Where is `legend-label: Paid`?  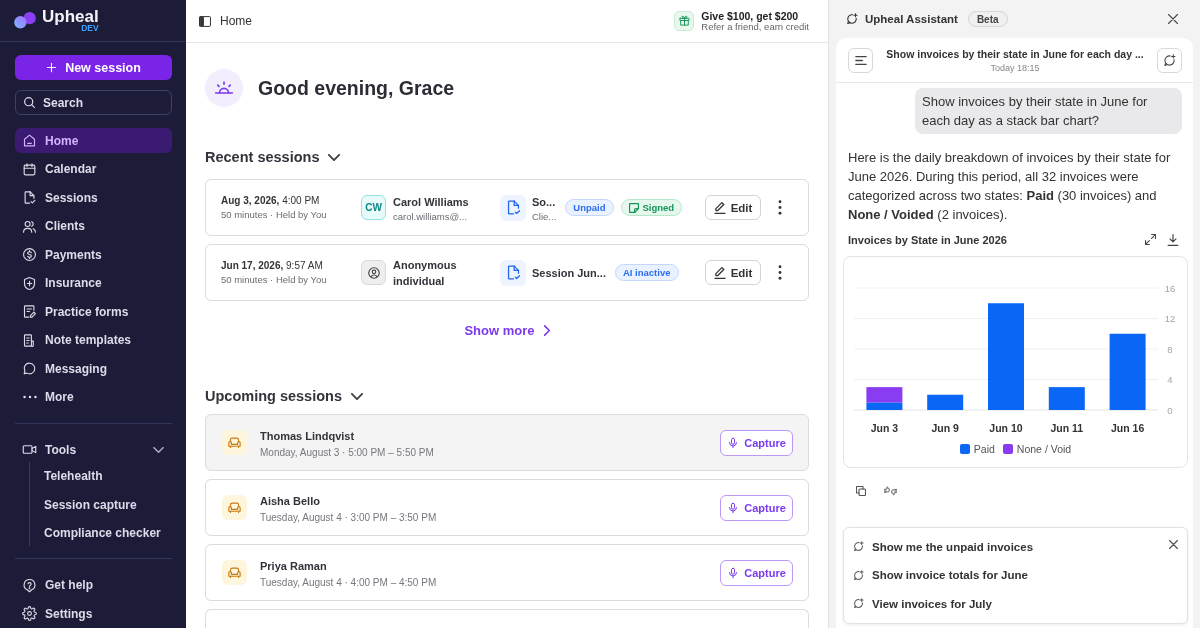
legend-label: Paid is located at coordinates (984, 449).